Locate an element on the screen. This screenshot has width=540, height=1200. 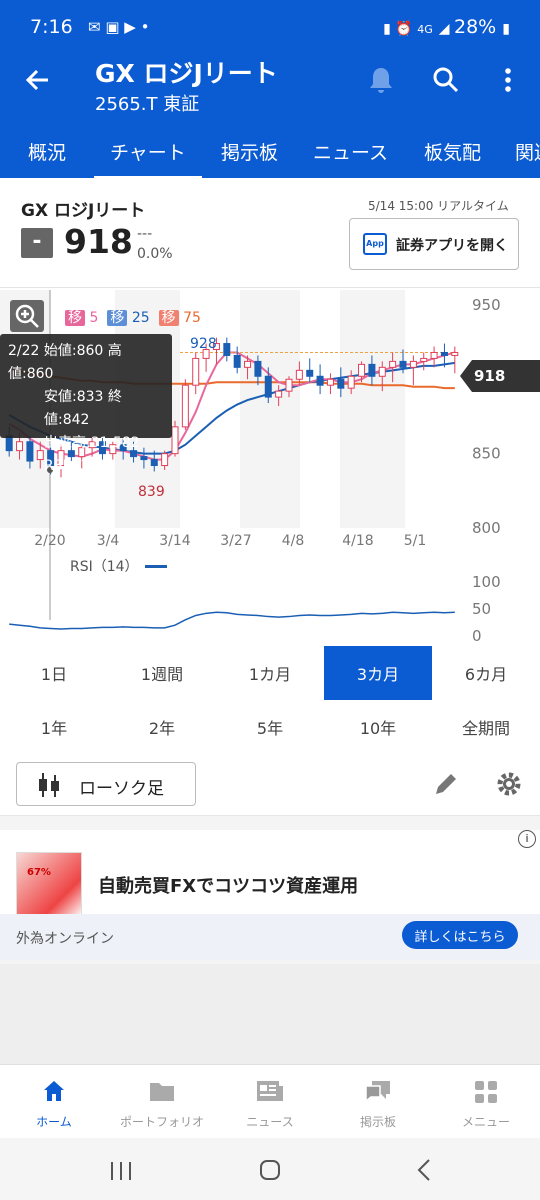
period-1d: 1日 is located at coordinates (54, 673).